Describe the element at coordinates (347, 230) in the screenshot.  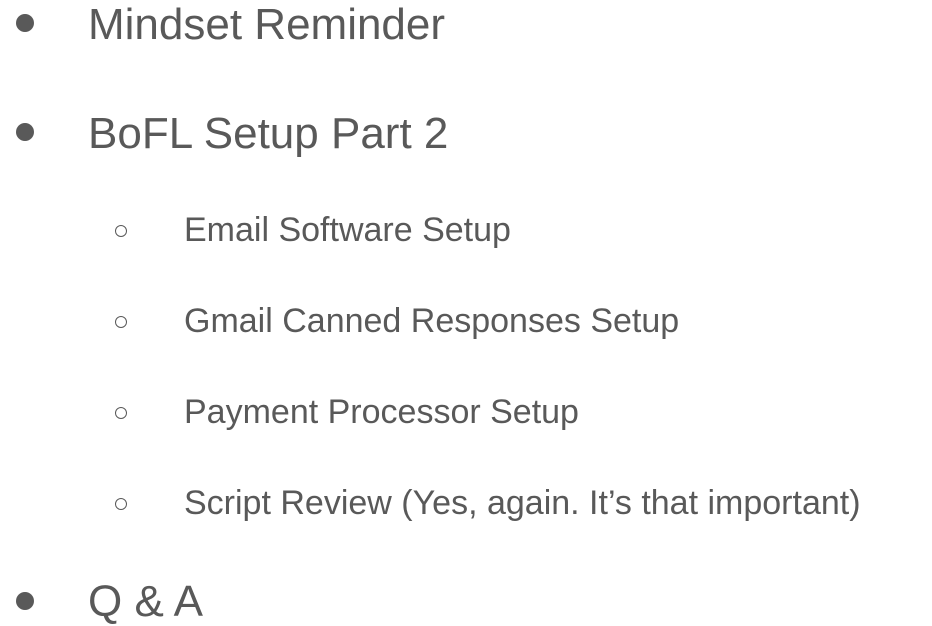
I see `agenda-subitem-email-software: Email Software Setup` at that location.